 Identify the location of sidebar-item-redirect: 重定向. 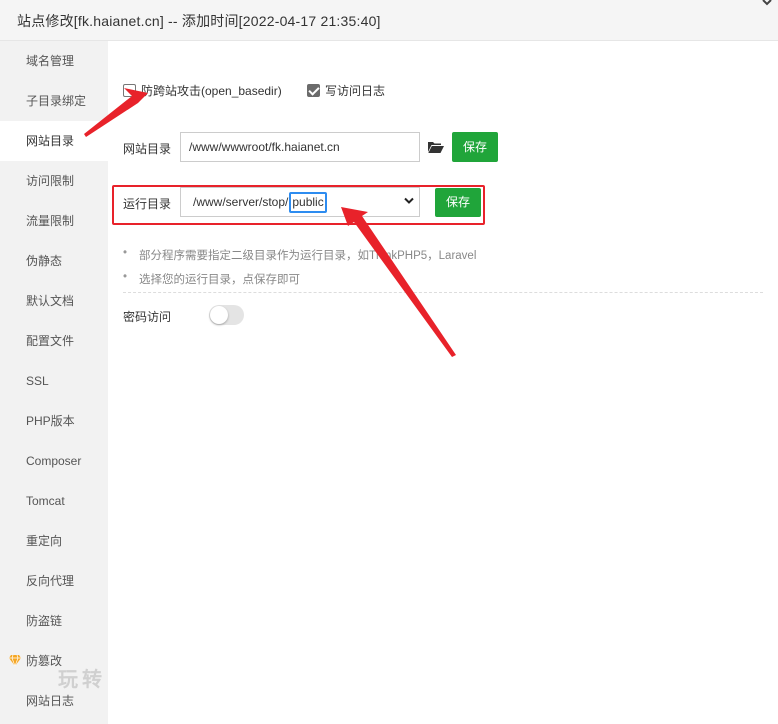
(54, 541).